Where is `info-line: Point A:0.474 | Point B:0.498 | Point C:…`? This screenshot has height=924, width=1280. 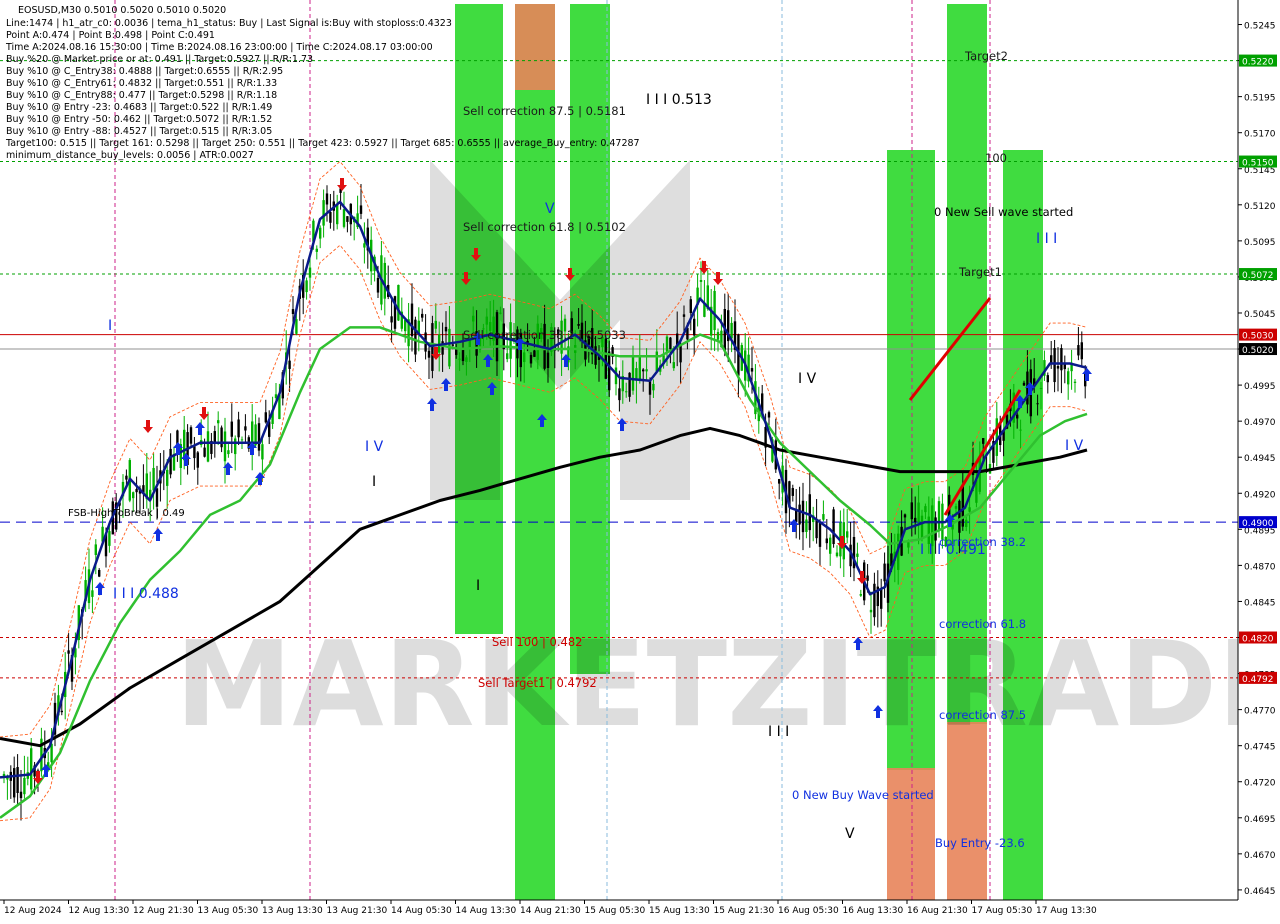
info-line: Point A:0.474 | Point B:0.498 | Point C:… is located at coordinates (110, 35).